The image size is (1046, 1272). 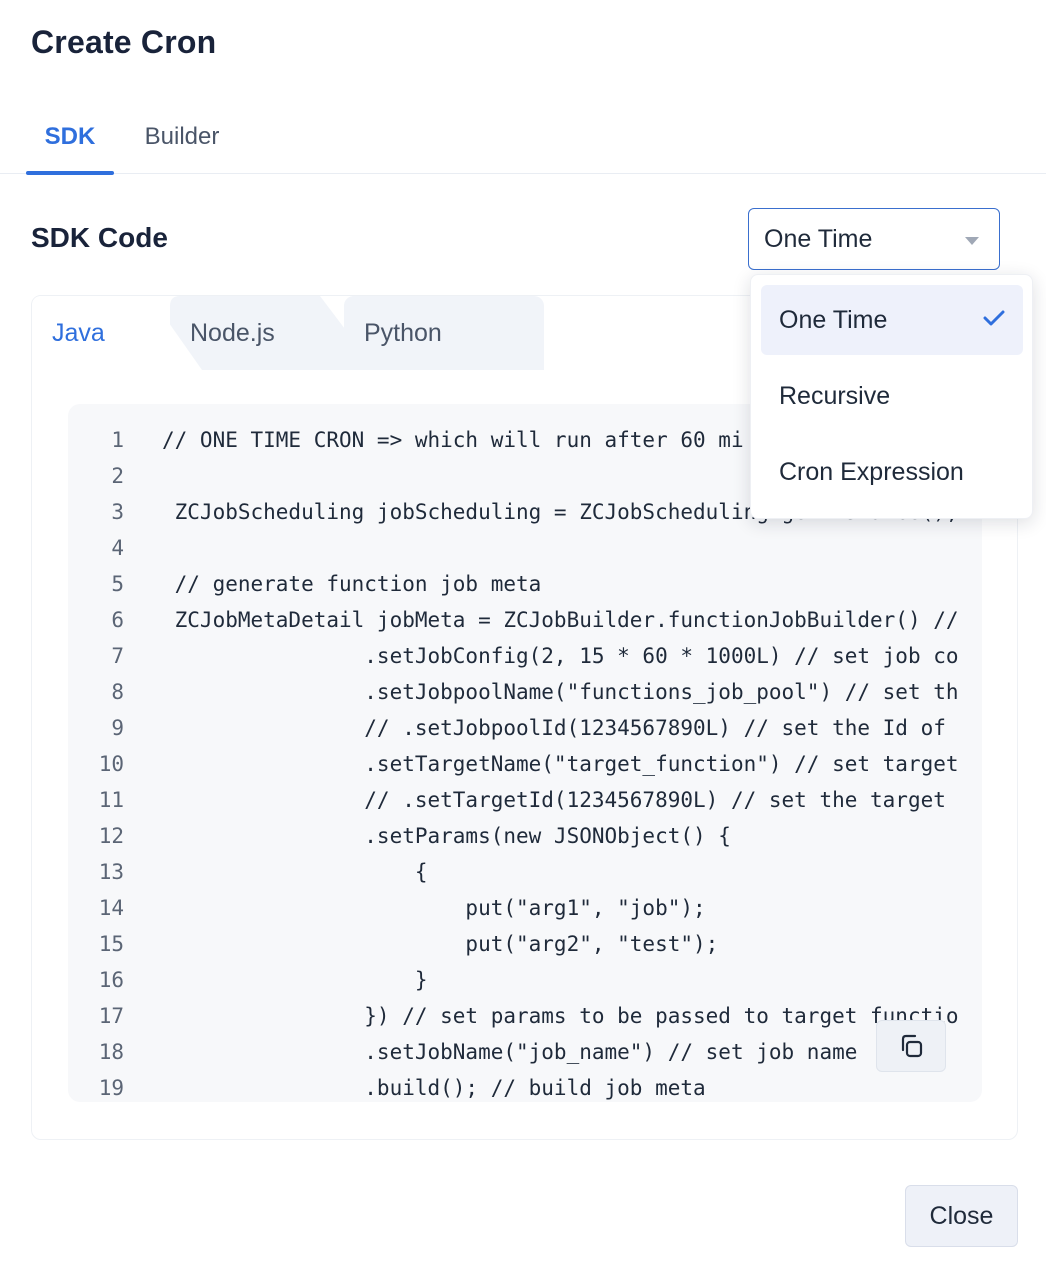 What do you see at coordinates (182, 136) in the screenshot?
I see `tab-builder: Builder` at bounding box center [182, 136].